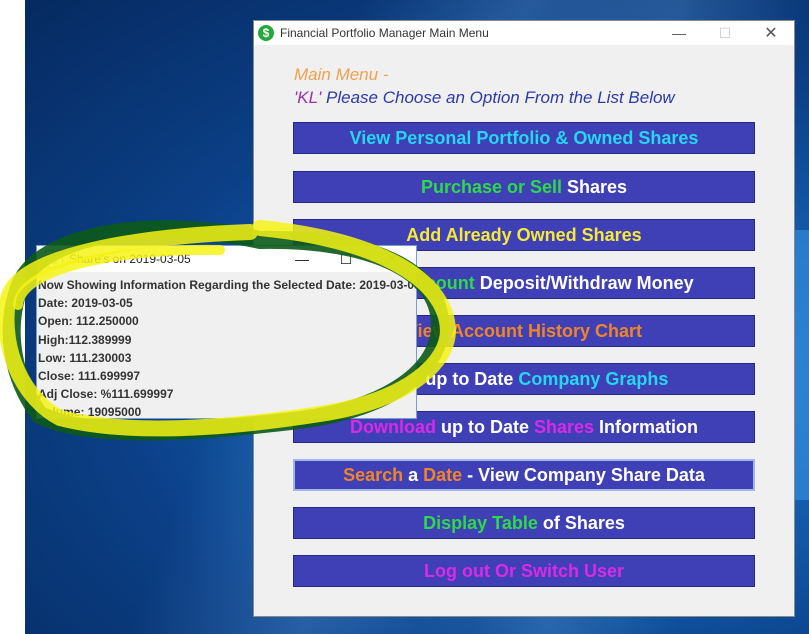 The height and width of the screenshot is (634, 809). What do you see at coordinates (413, 474) in the screenshot?
I see `button-label-segment: a` at bounding box center [413, 474].